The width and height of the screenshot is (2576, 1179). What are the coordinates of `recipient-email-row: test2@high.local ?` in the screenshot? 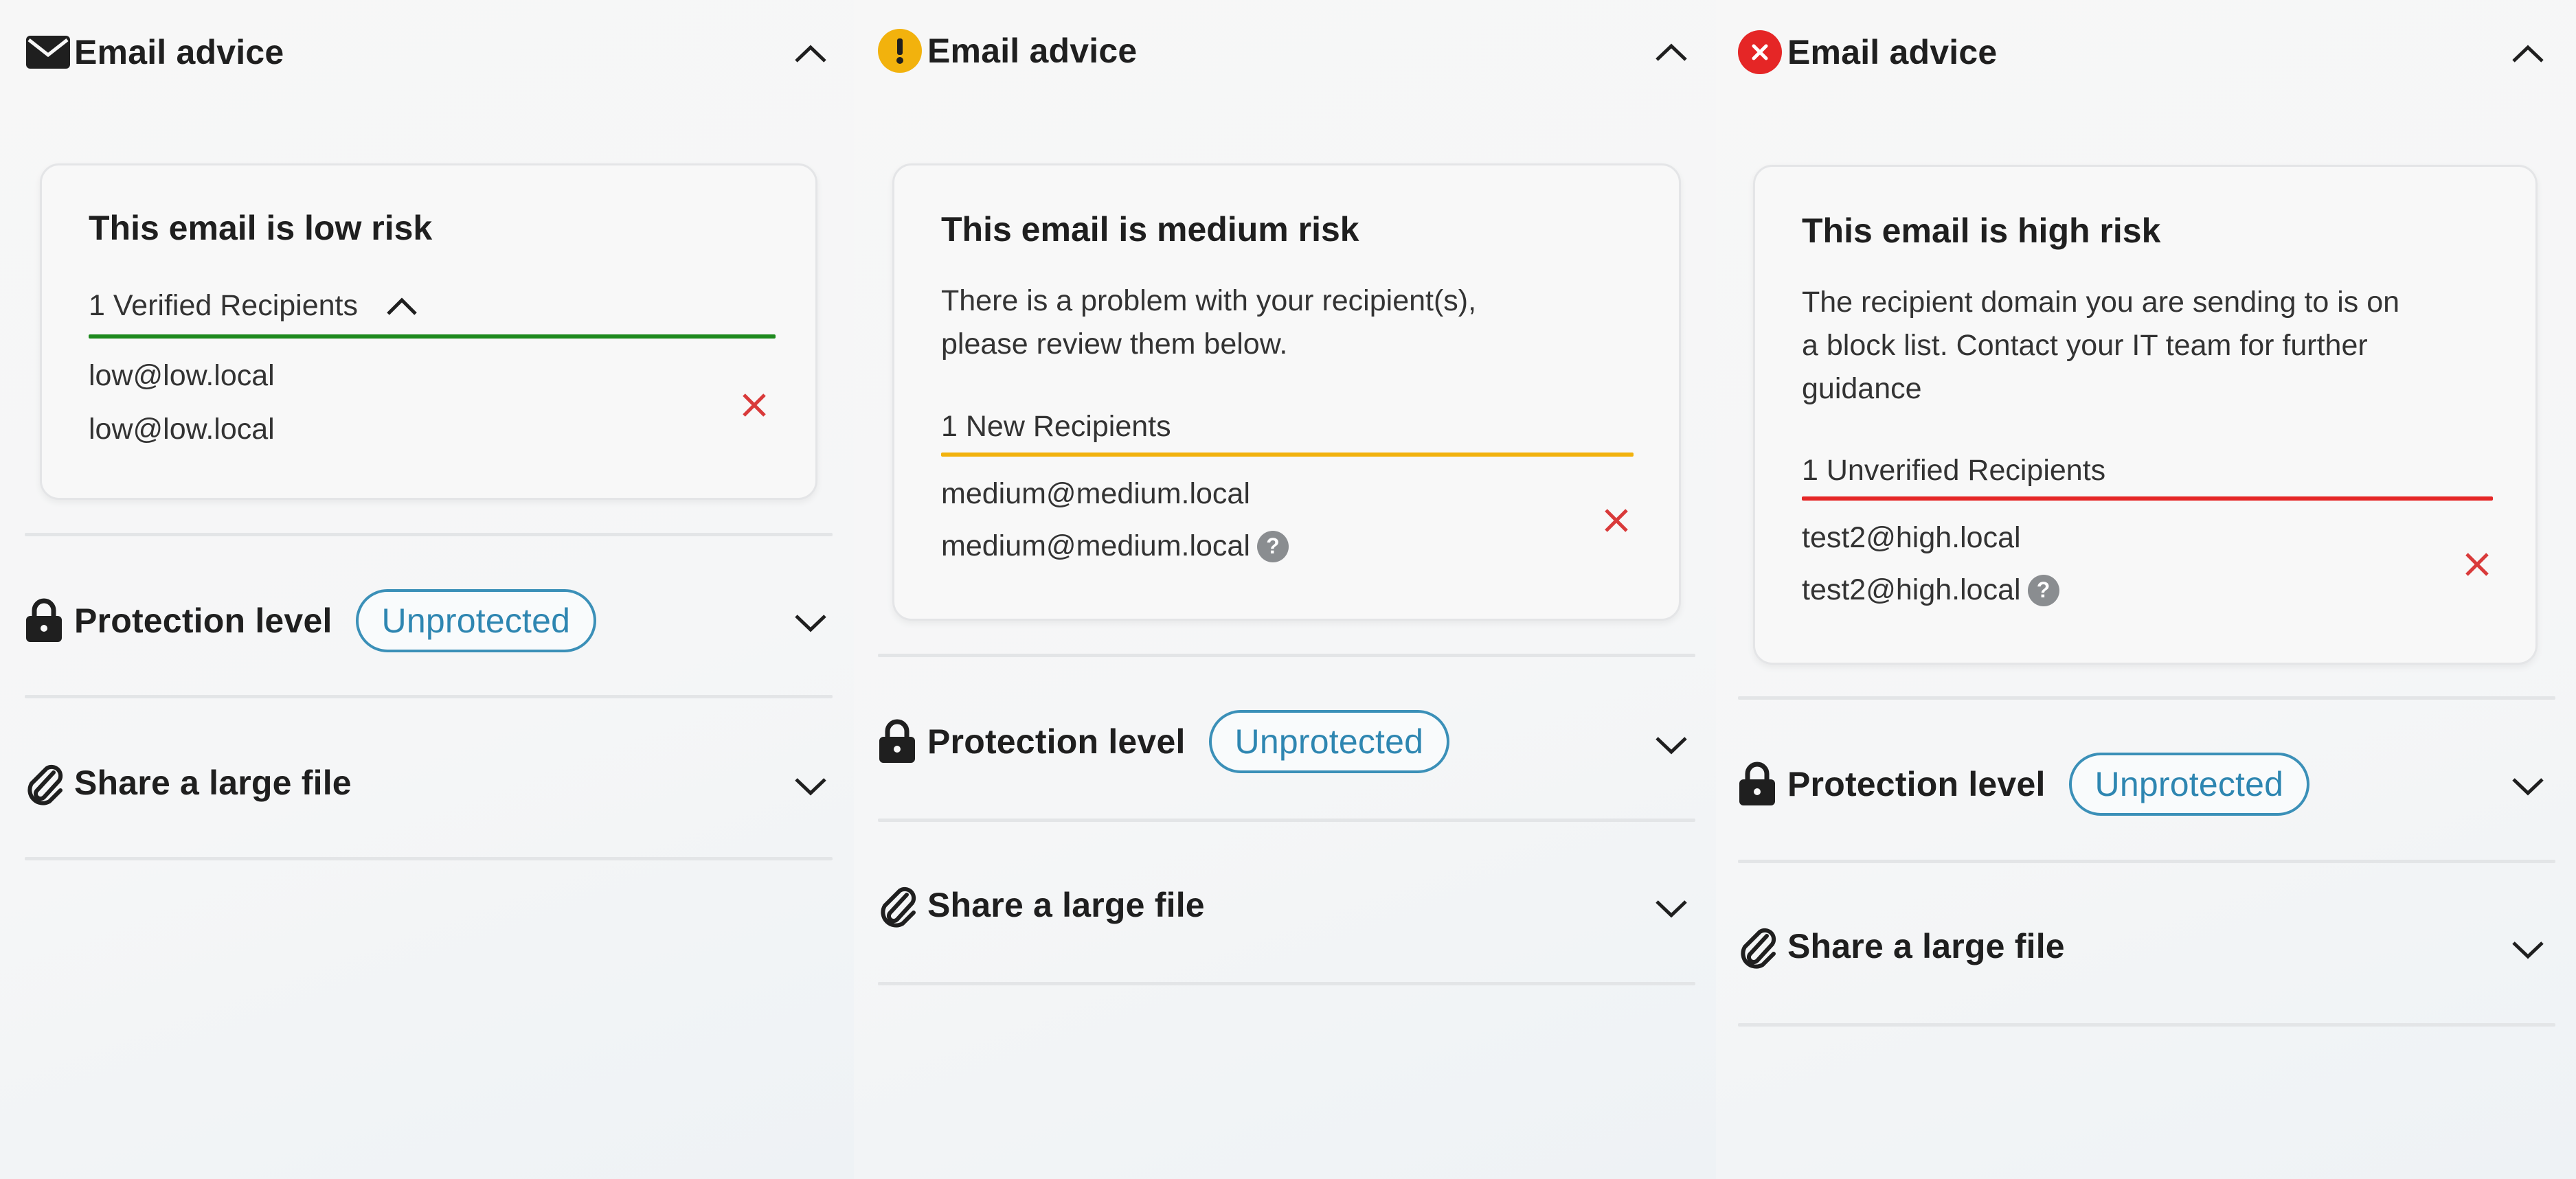 It's located at (1930, 590).